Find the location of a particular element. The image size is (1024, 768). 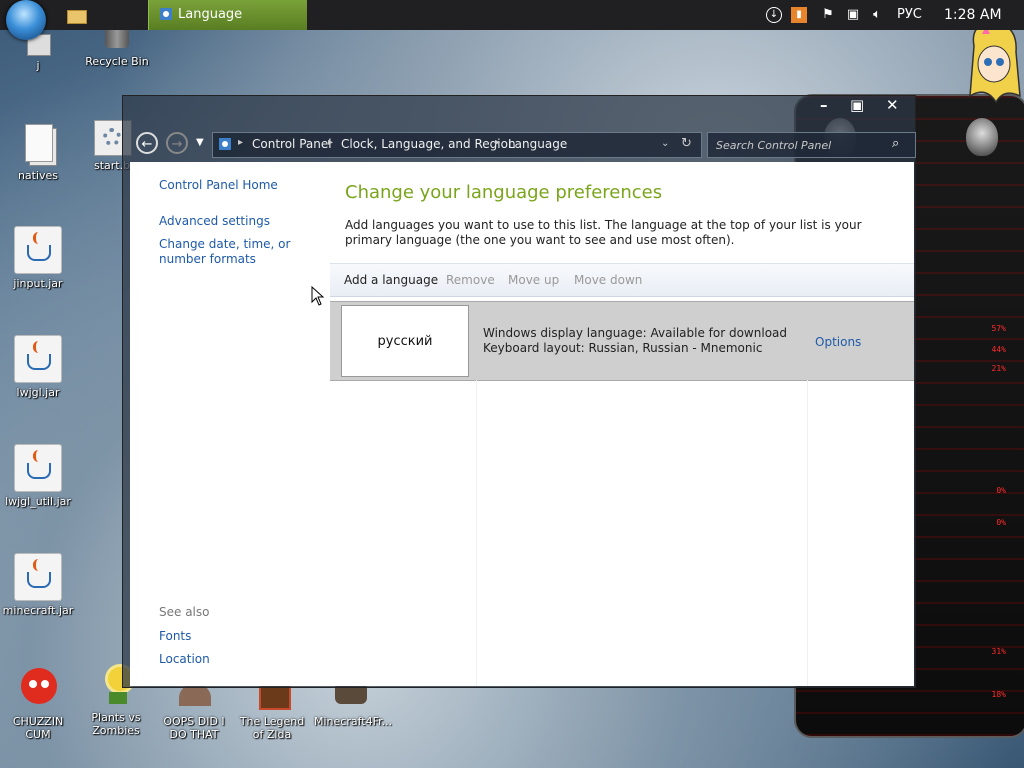

desktop-icon-chuzzin: CHUZZIN CUM is located at coordinates (38, 703).